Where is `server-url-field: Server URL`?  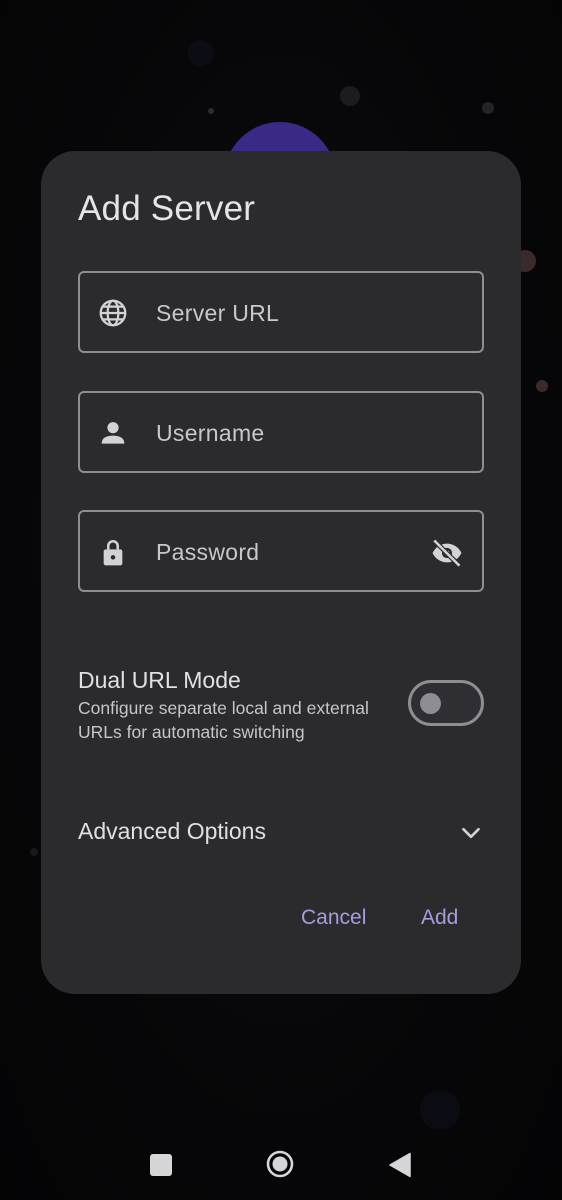
server-url-field: Server URL is located at coordinates (281, 312).